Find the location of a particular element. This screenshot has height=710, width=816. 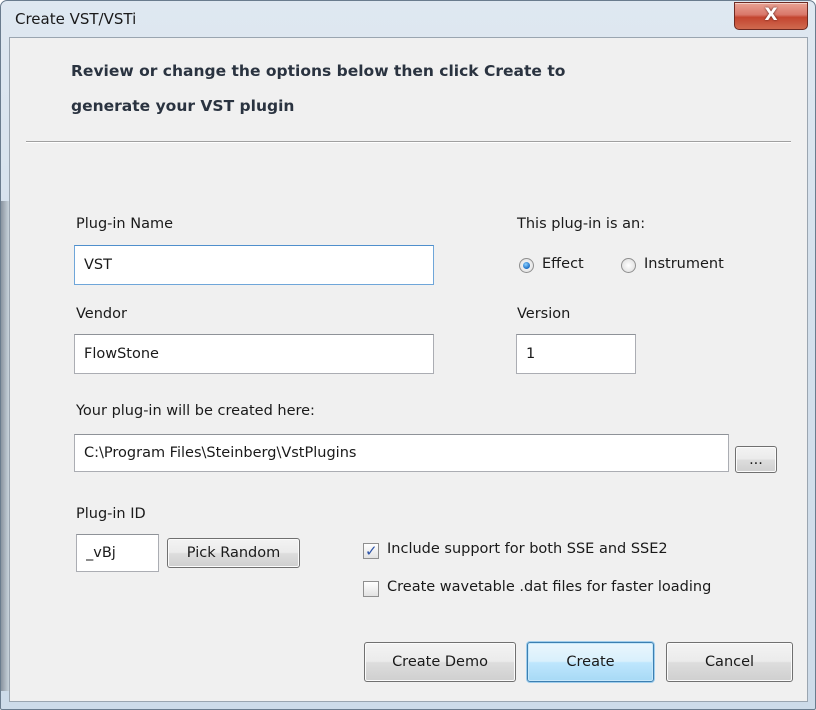

heading-divider is located at coordinates (408, 142).